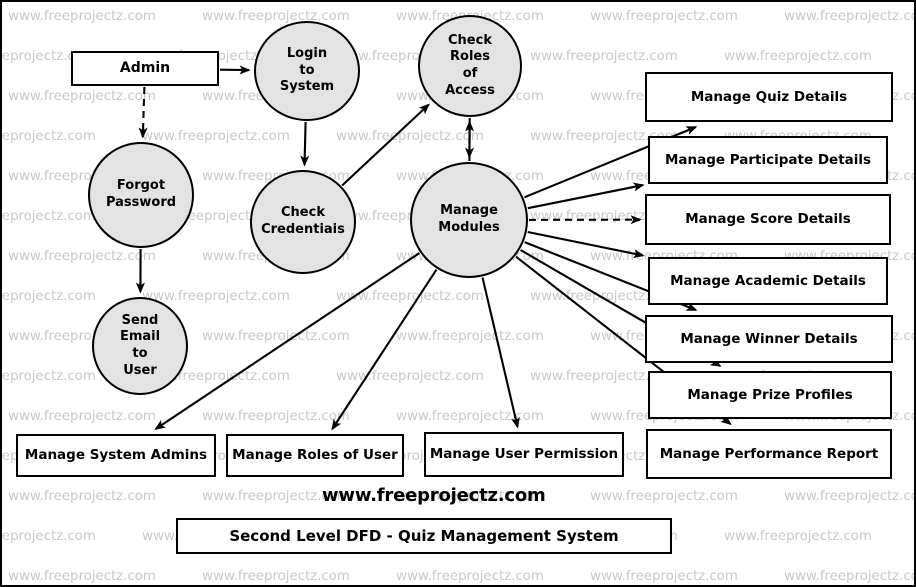  I want to click on brand-text: www.freeprojectz.com, so click(434, 495).